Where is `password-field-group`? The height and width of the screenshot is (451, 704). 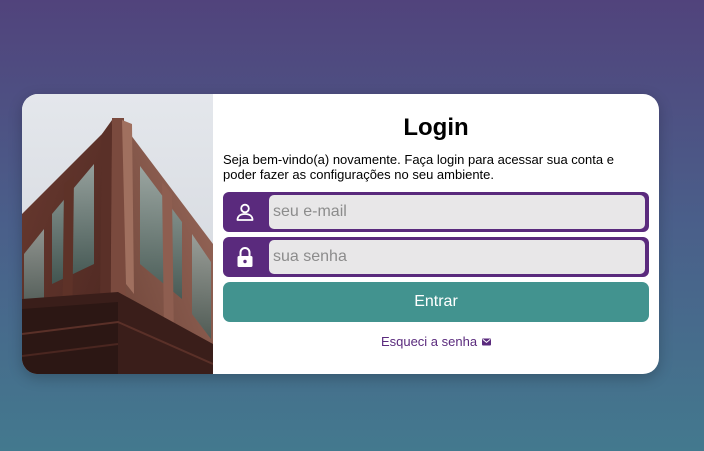
password-field-group is located at coordinates (436, 257).